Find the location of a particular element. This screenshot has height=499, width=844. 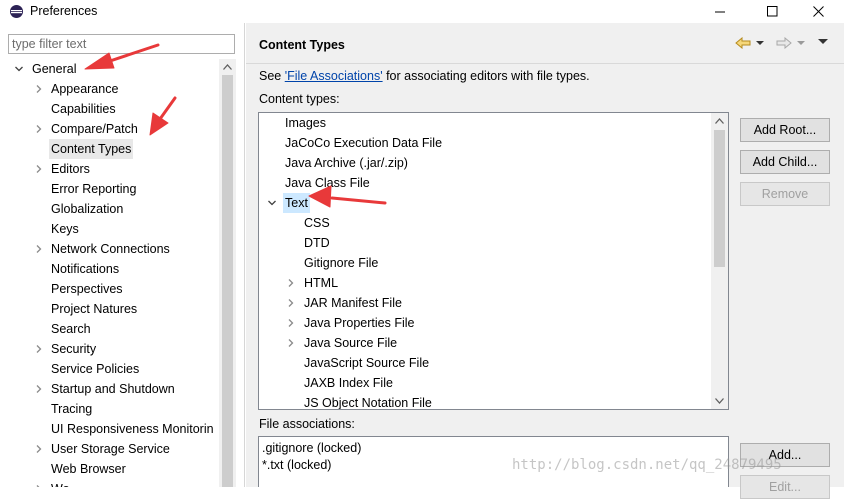

tree-item: Web Browser is located at coordinates (109, 469).